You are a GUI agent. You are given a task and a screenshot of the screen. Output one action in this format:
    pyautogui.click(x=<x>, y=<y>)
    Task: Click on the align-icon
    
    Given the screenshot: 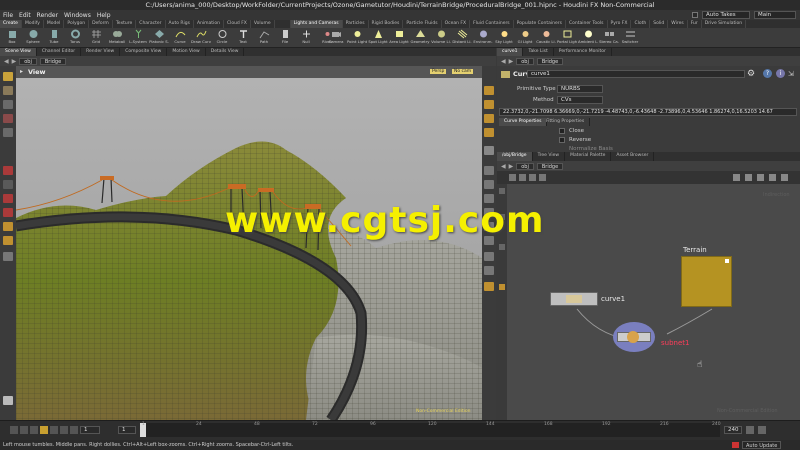 What is the action you would take?
    pyautogui.click(x=748, y=177)
    